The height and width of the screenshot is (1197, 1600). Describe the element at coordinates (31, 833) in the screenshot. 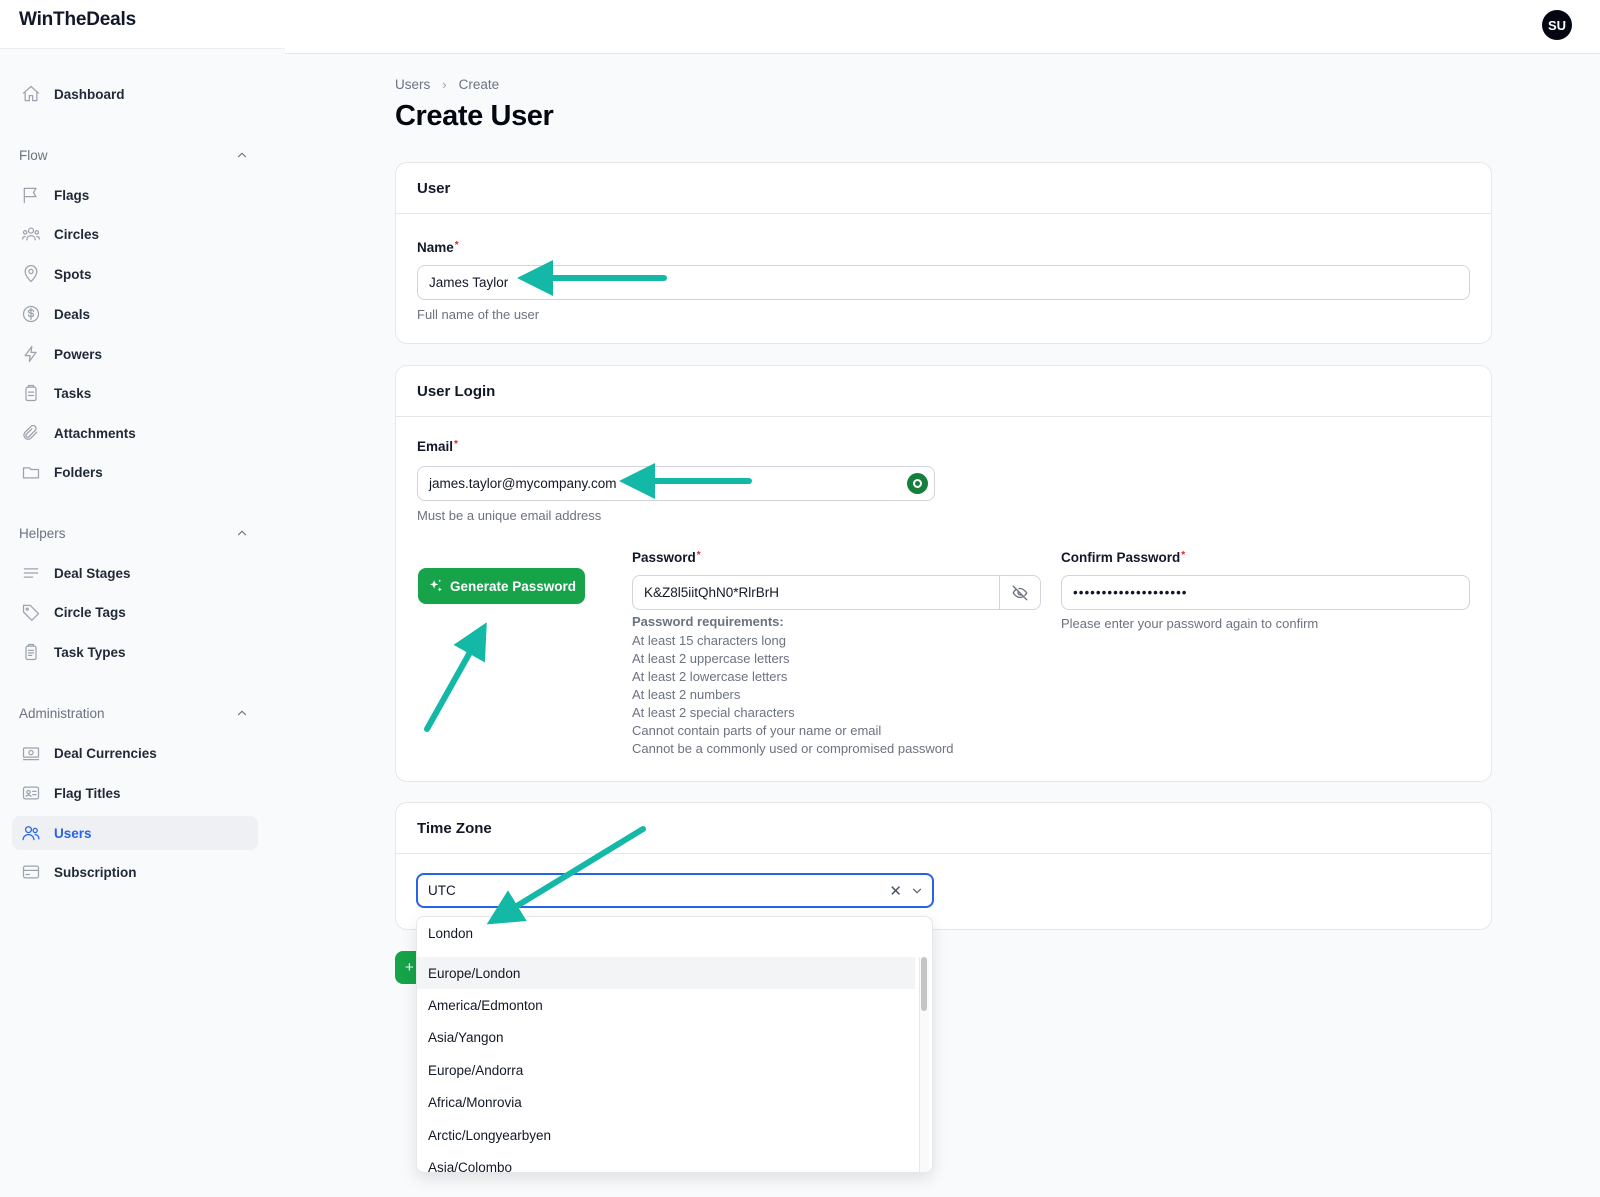

I see `users-icon` at that location.